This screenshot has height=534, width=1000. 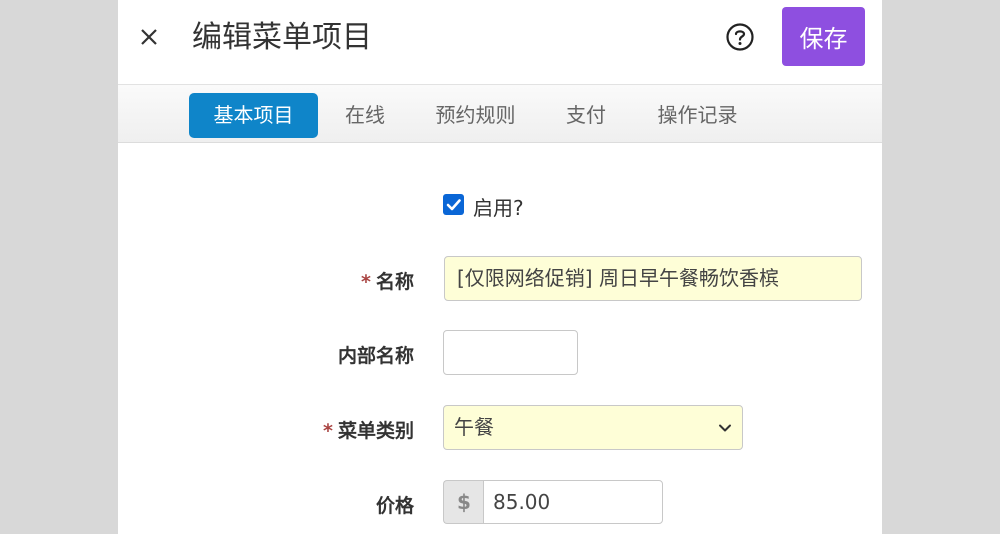 I want to click on price-input: 85.00, so click(x=573, y=502).